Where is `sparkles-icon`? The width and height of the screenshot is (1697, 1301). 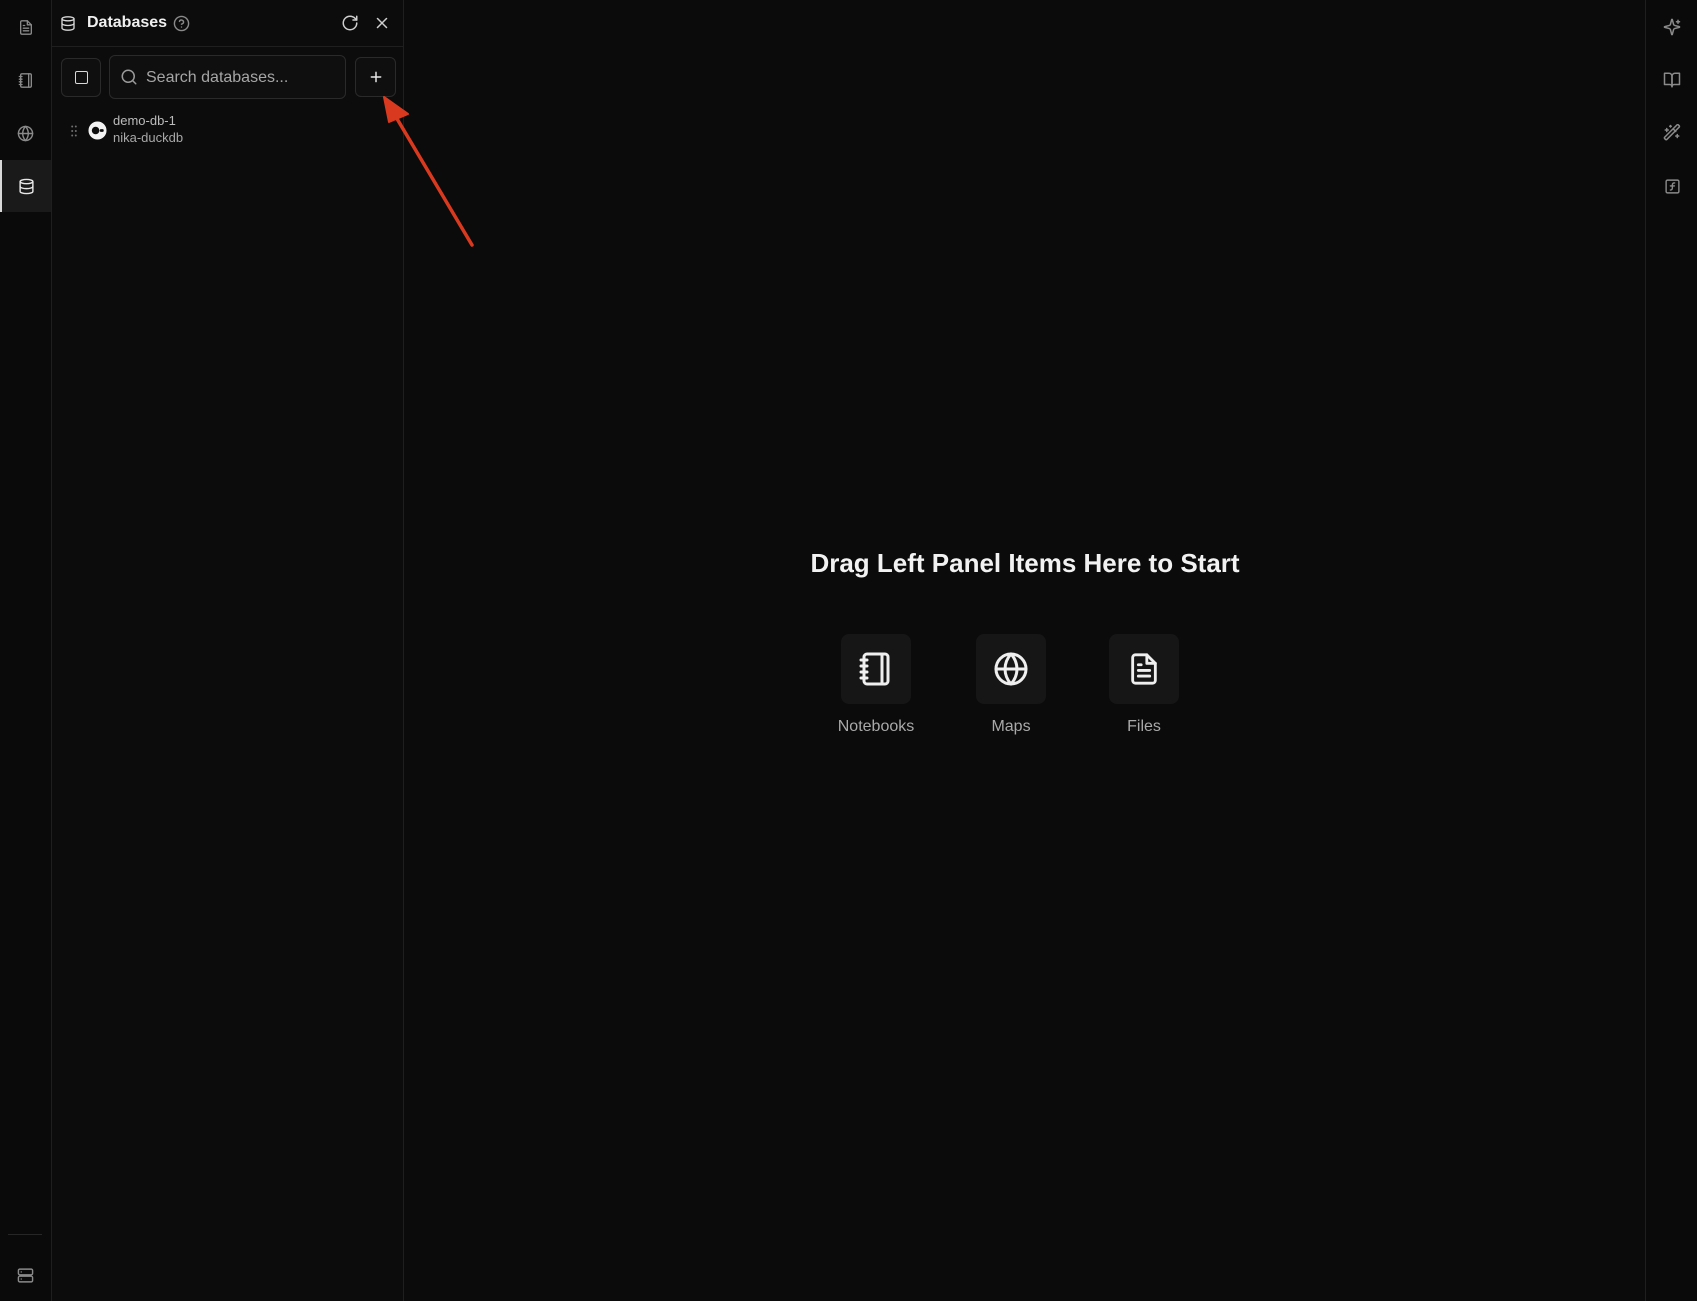
sparkles-icon is located at coordinates (1672, 27).